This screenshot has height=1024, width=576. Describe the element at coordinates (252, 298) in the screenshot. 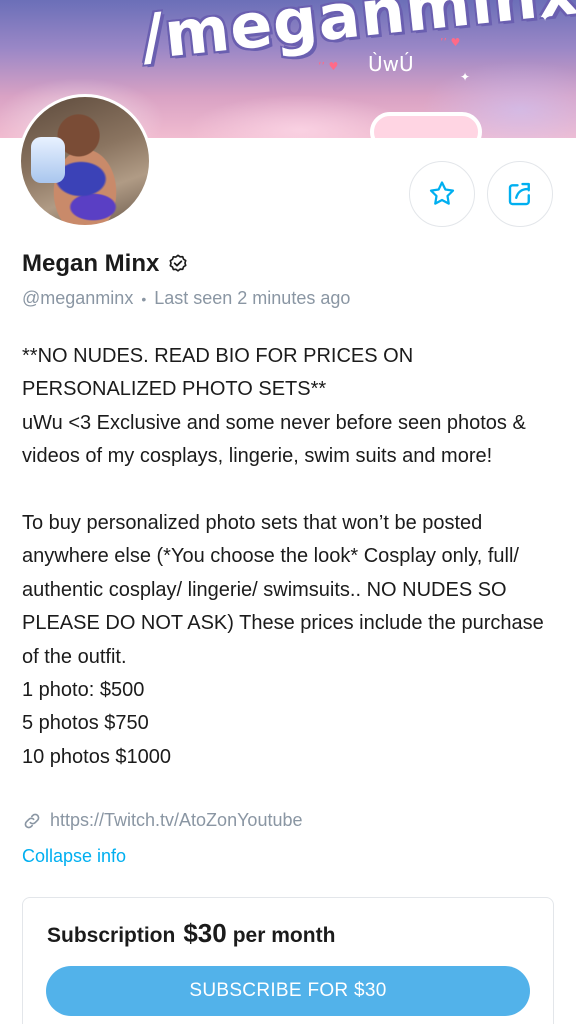

I see `last-seen: Last seen 2 minutes ago` at that location.